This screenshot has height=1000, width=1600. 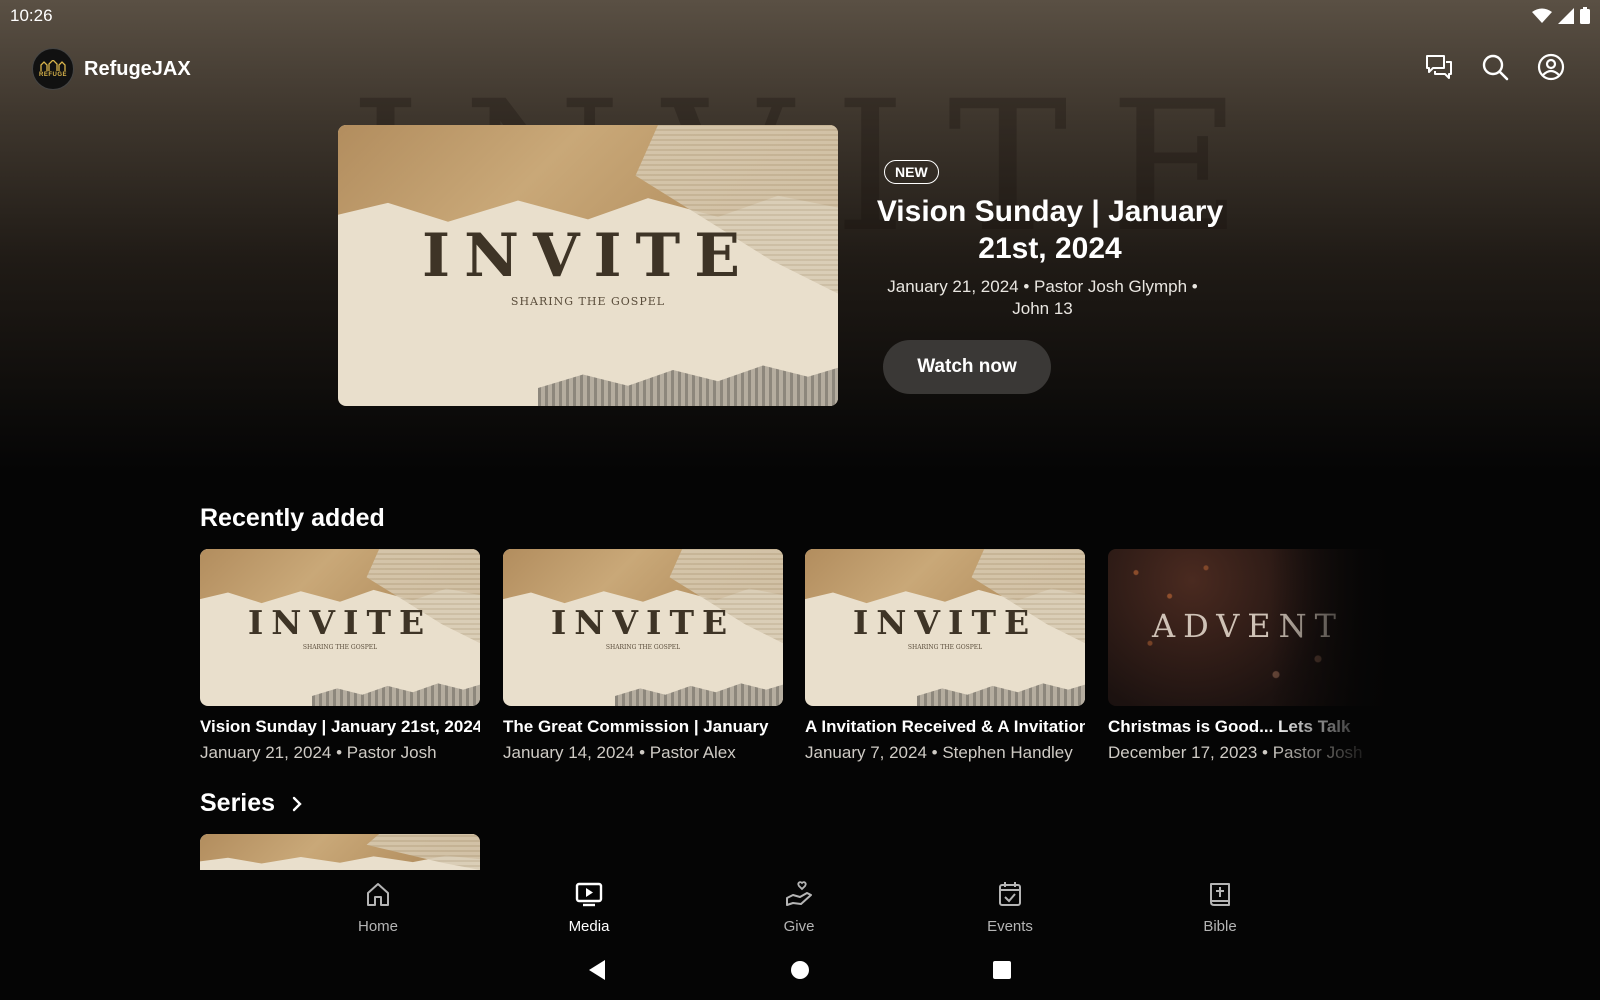 I want to click on series-thumbnail, so click(x=340, y=852).